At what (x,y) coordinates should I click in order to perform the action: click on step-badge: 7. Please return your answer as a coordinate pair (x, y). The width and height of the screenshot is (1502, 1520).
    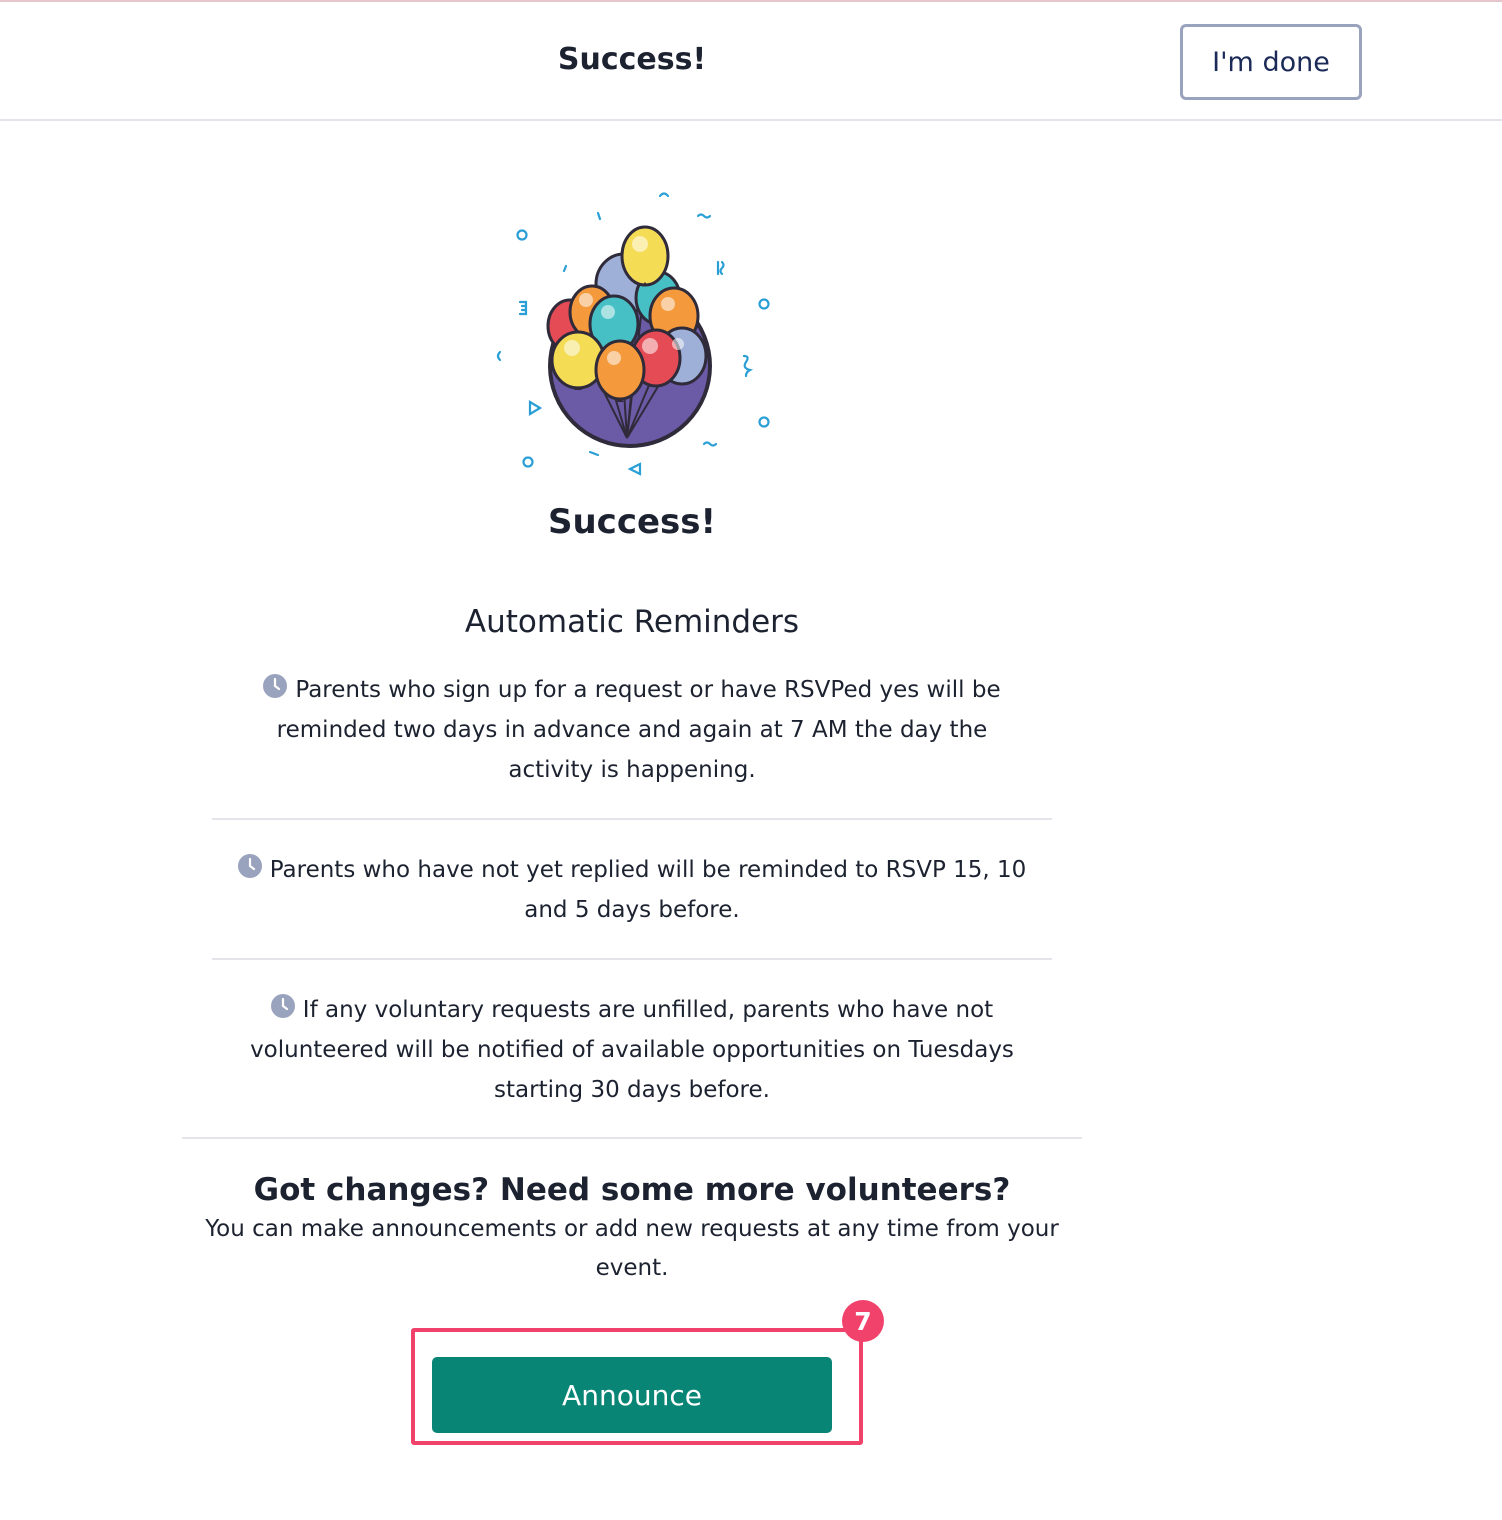
    Looking at the image, I should click on (863, 1321).